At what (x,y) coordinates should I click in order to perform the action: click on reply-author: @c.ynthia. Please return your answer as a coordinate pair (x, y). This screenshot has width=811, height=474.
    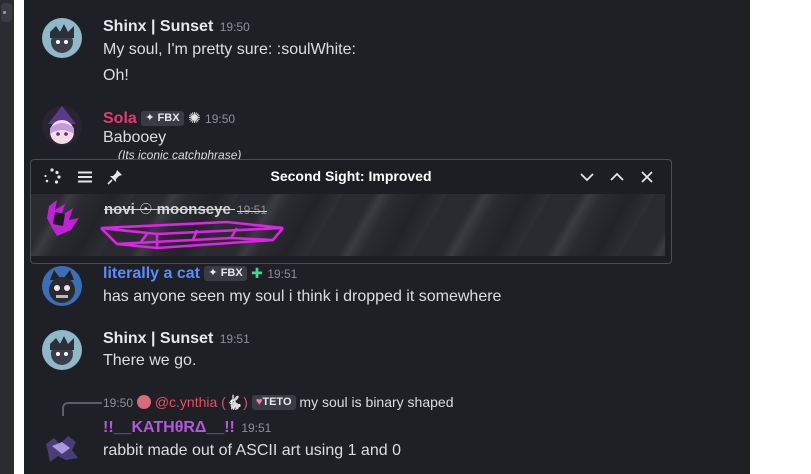
    Looking at the image, I should click on (186, 402).